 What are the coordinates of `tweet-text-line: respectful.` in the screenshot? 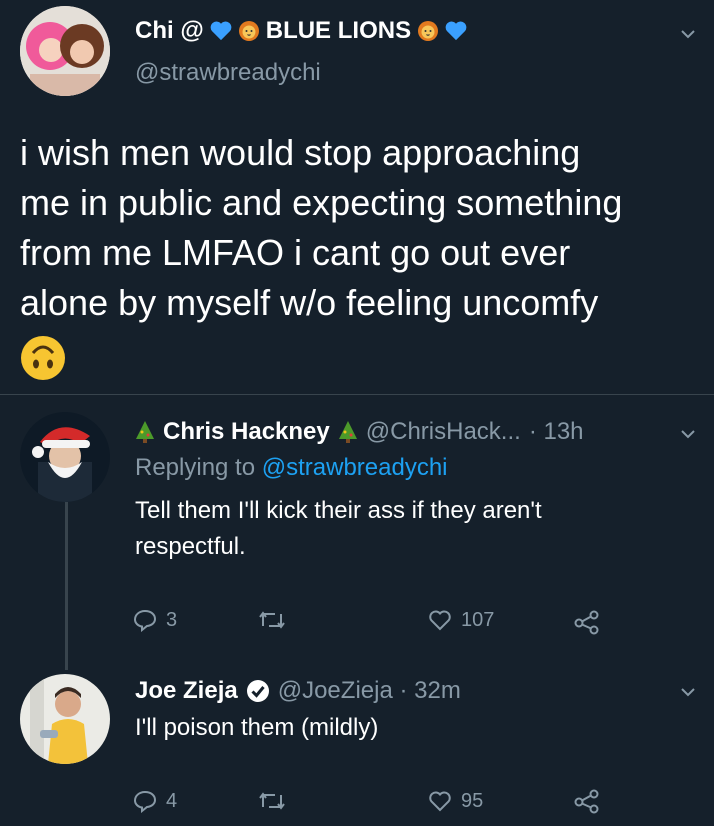 It's located at (190, 546).